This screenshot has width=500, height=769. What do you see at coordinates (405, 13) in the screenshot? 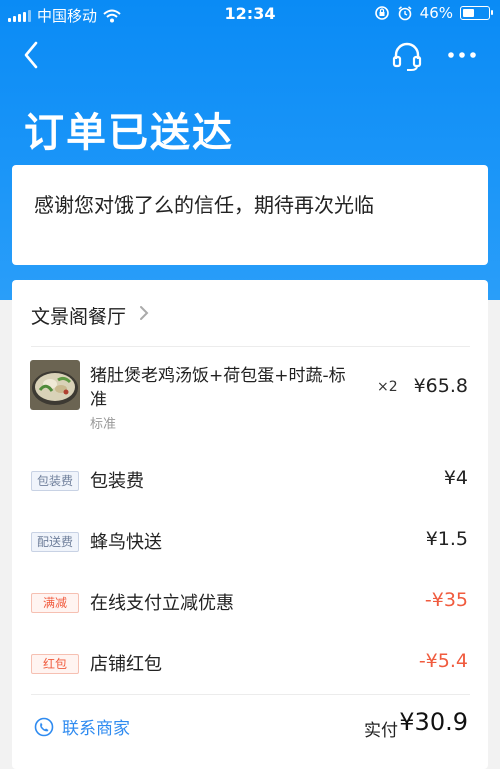
I see `alarm-icon` at bounding box center [405, 13].